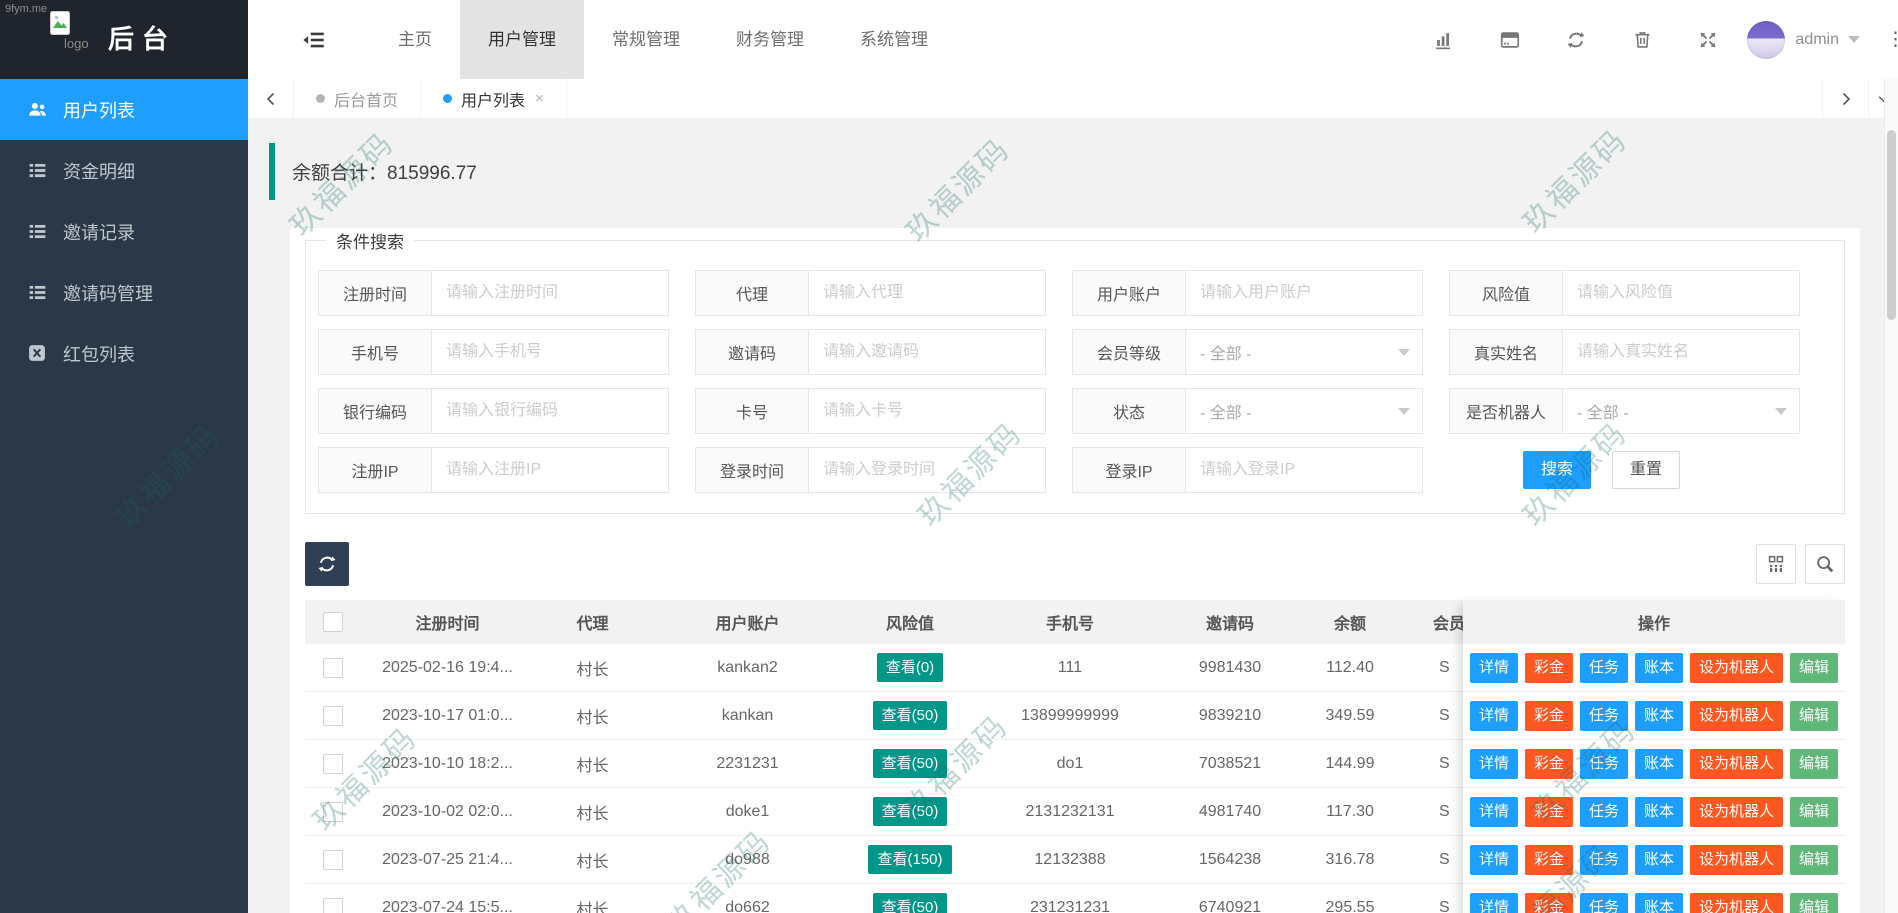  What do you see at coordinates (1766, 39) in the screenshot?
I see `user-avatar` at bounding box center [1766, 39].